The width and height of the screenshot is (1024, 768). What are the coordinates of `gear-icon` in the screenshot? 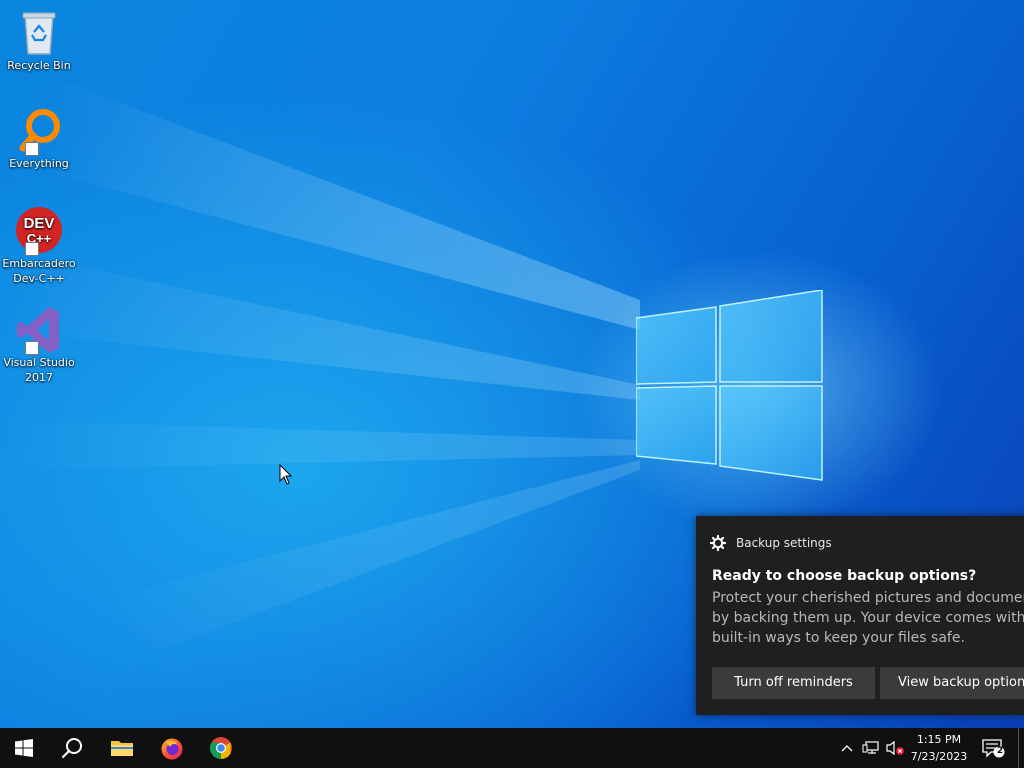 It's located at (718, 543).